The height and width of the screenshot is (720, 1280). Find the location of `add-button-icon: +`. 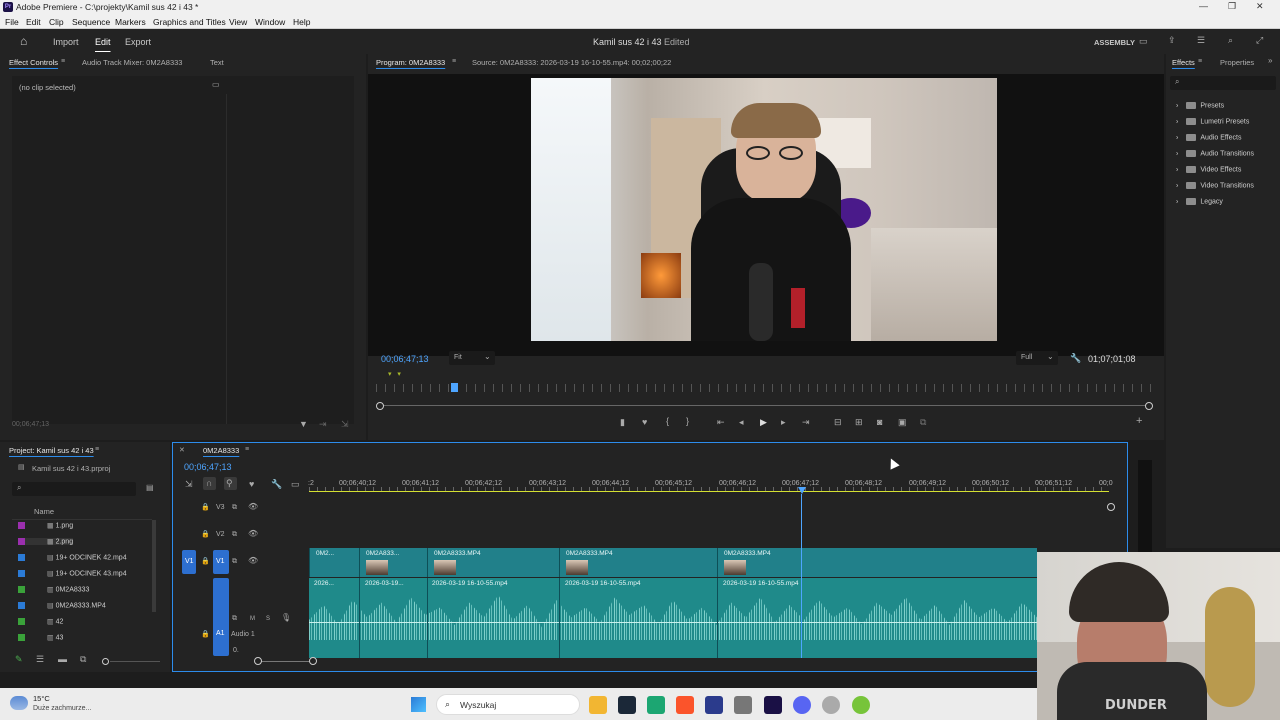

add-button-icon: + is located at coordinates (1139, 421).